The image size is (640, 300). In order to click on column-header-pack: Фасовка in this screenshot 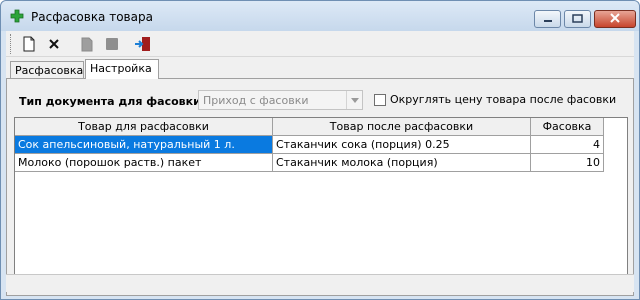, I will do `click(567, 127)`.